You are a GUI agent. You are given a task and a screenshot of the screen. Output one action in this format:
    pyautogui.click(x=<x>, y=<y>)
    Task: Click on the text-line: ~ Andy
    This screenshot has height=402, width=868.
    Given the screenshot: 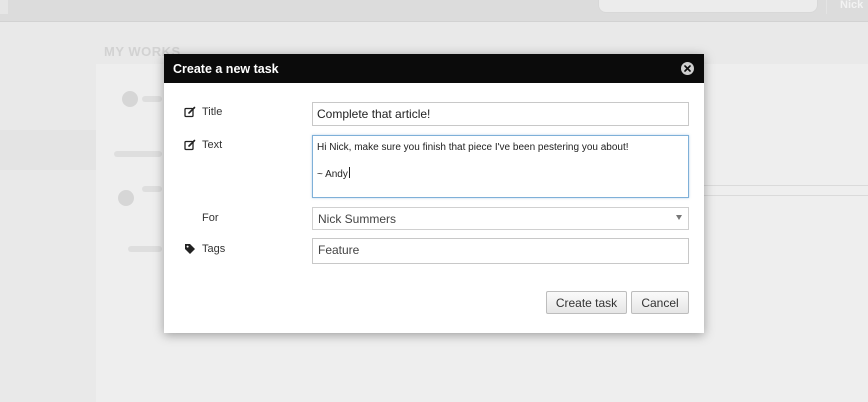 What is the action you would take?
    pyautogui.click(x=500, y=174)
    